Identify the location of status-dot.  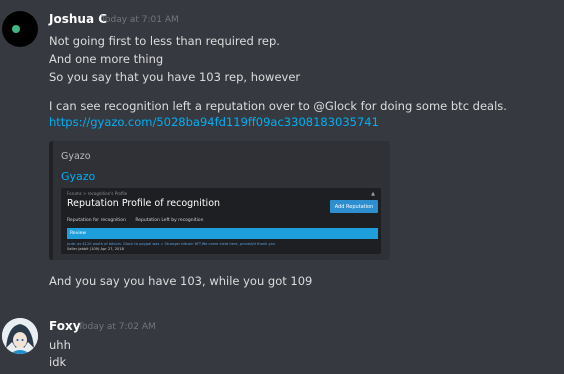
(16, 29).